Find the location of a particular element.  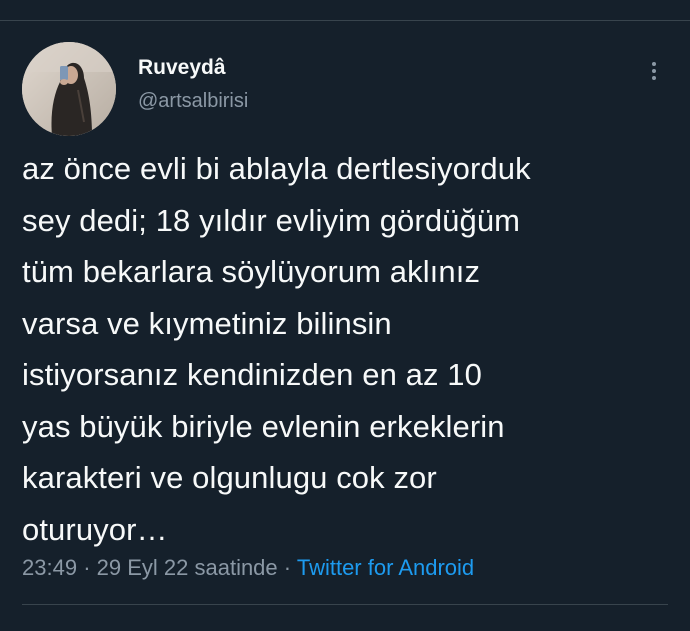

user-handle: @artsalbirisi is located at coordinates (193, 101).